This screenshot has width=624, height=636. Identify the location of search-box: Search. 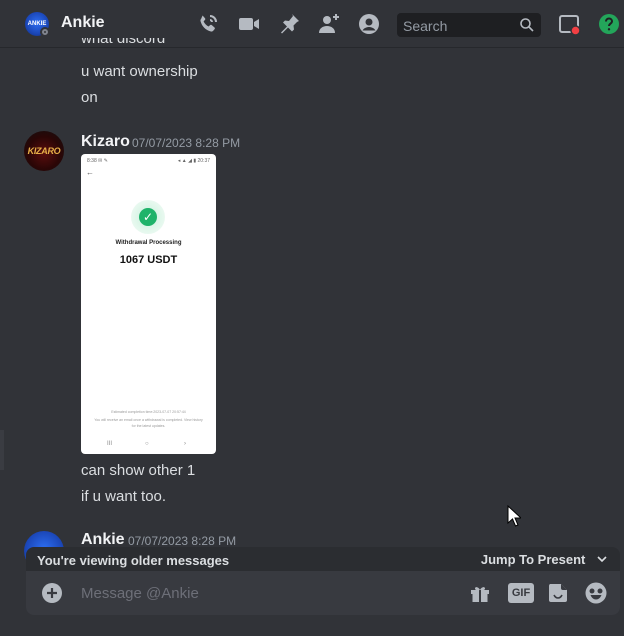
(469, 25).